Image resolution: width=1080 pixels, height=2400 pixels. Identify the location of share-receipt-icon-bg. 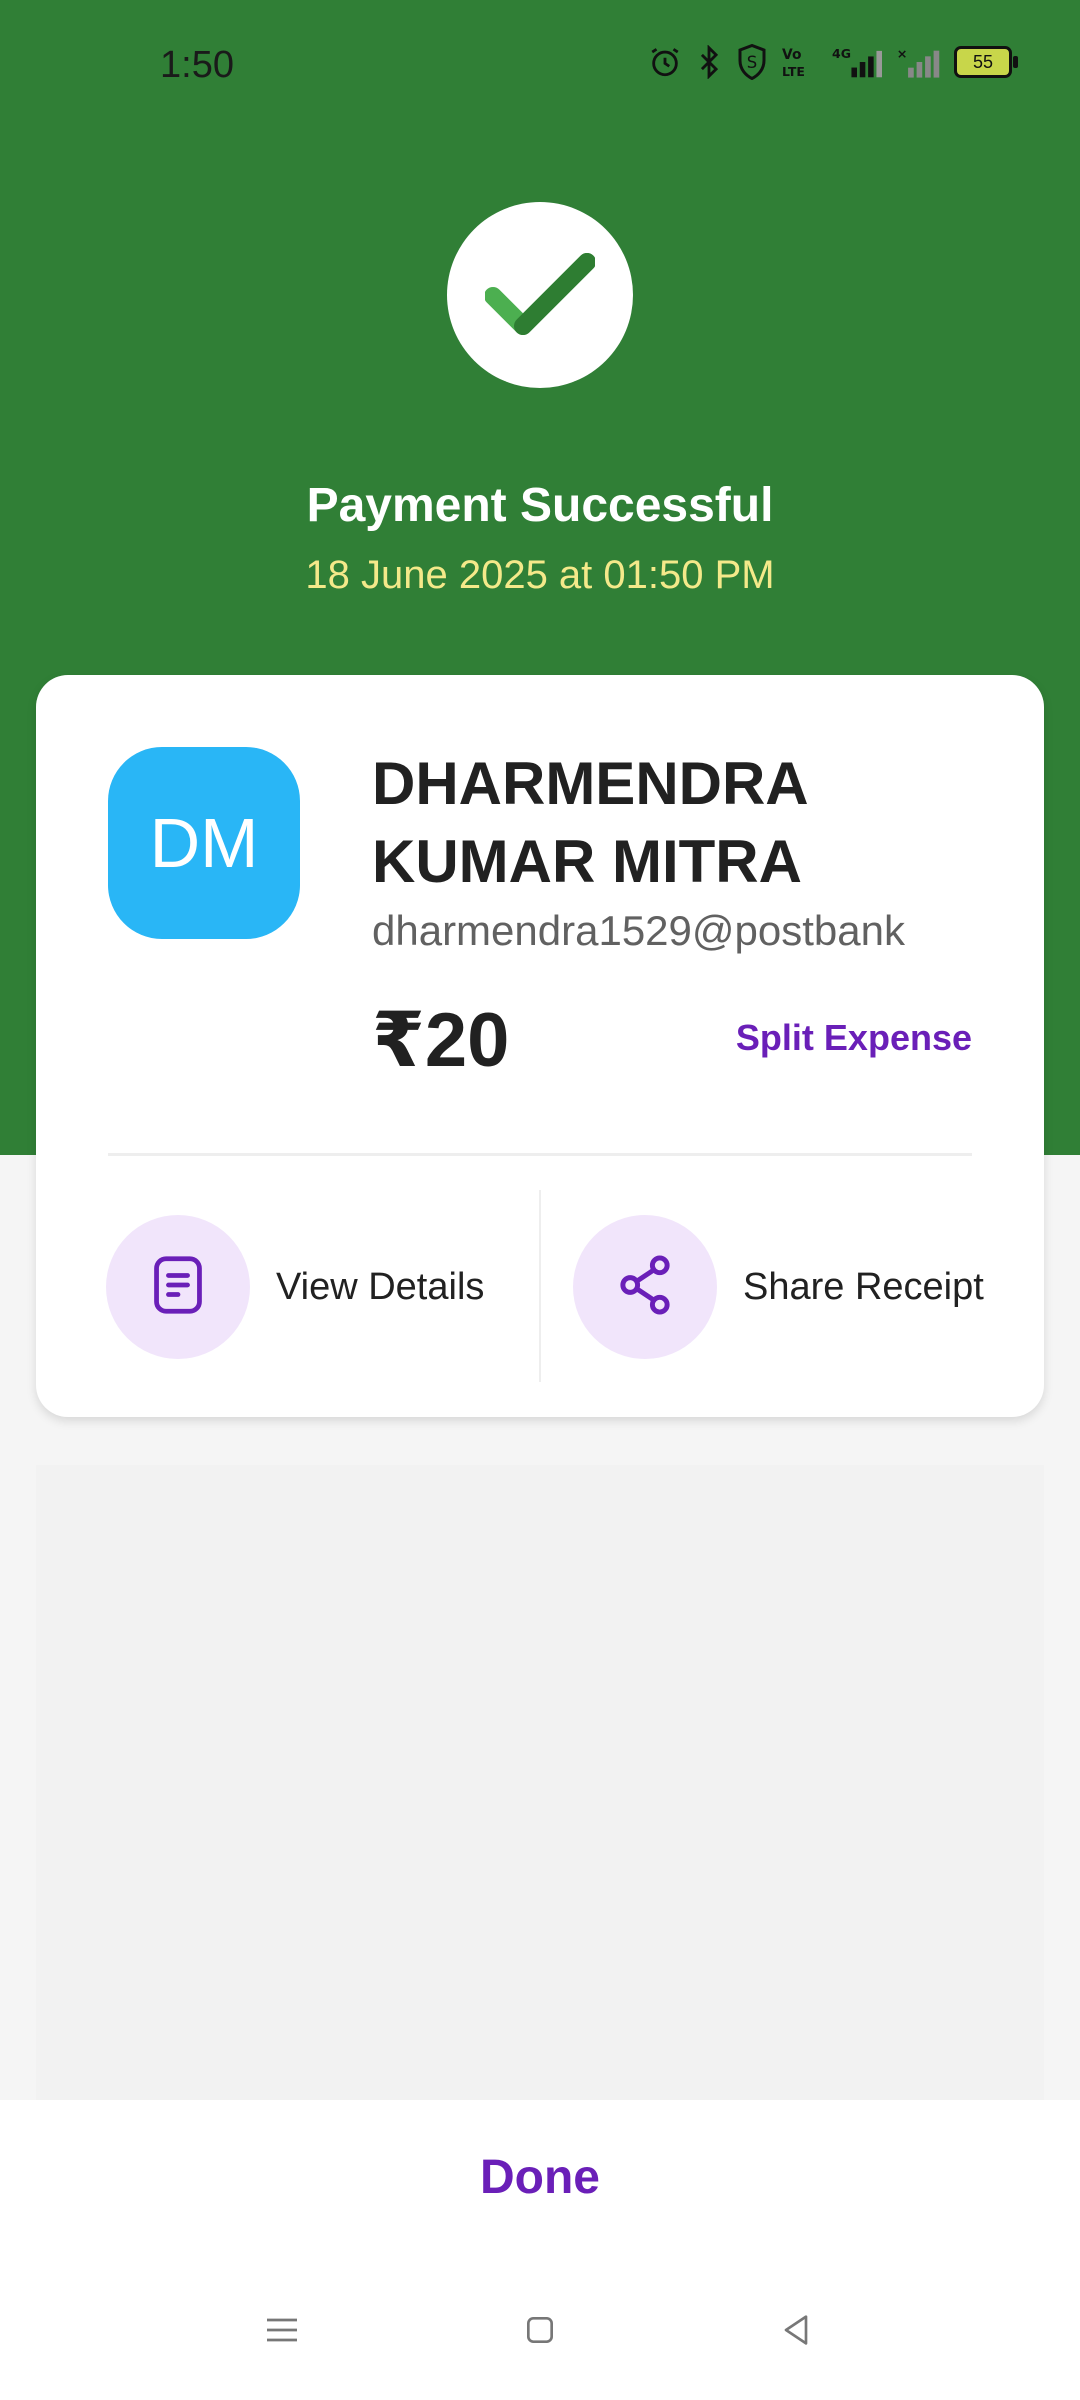
(645, 1287).